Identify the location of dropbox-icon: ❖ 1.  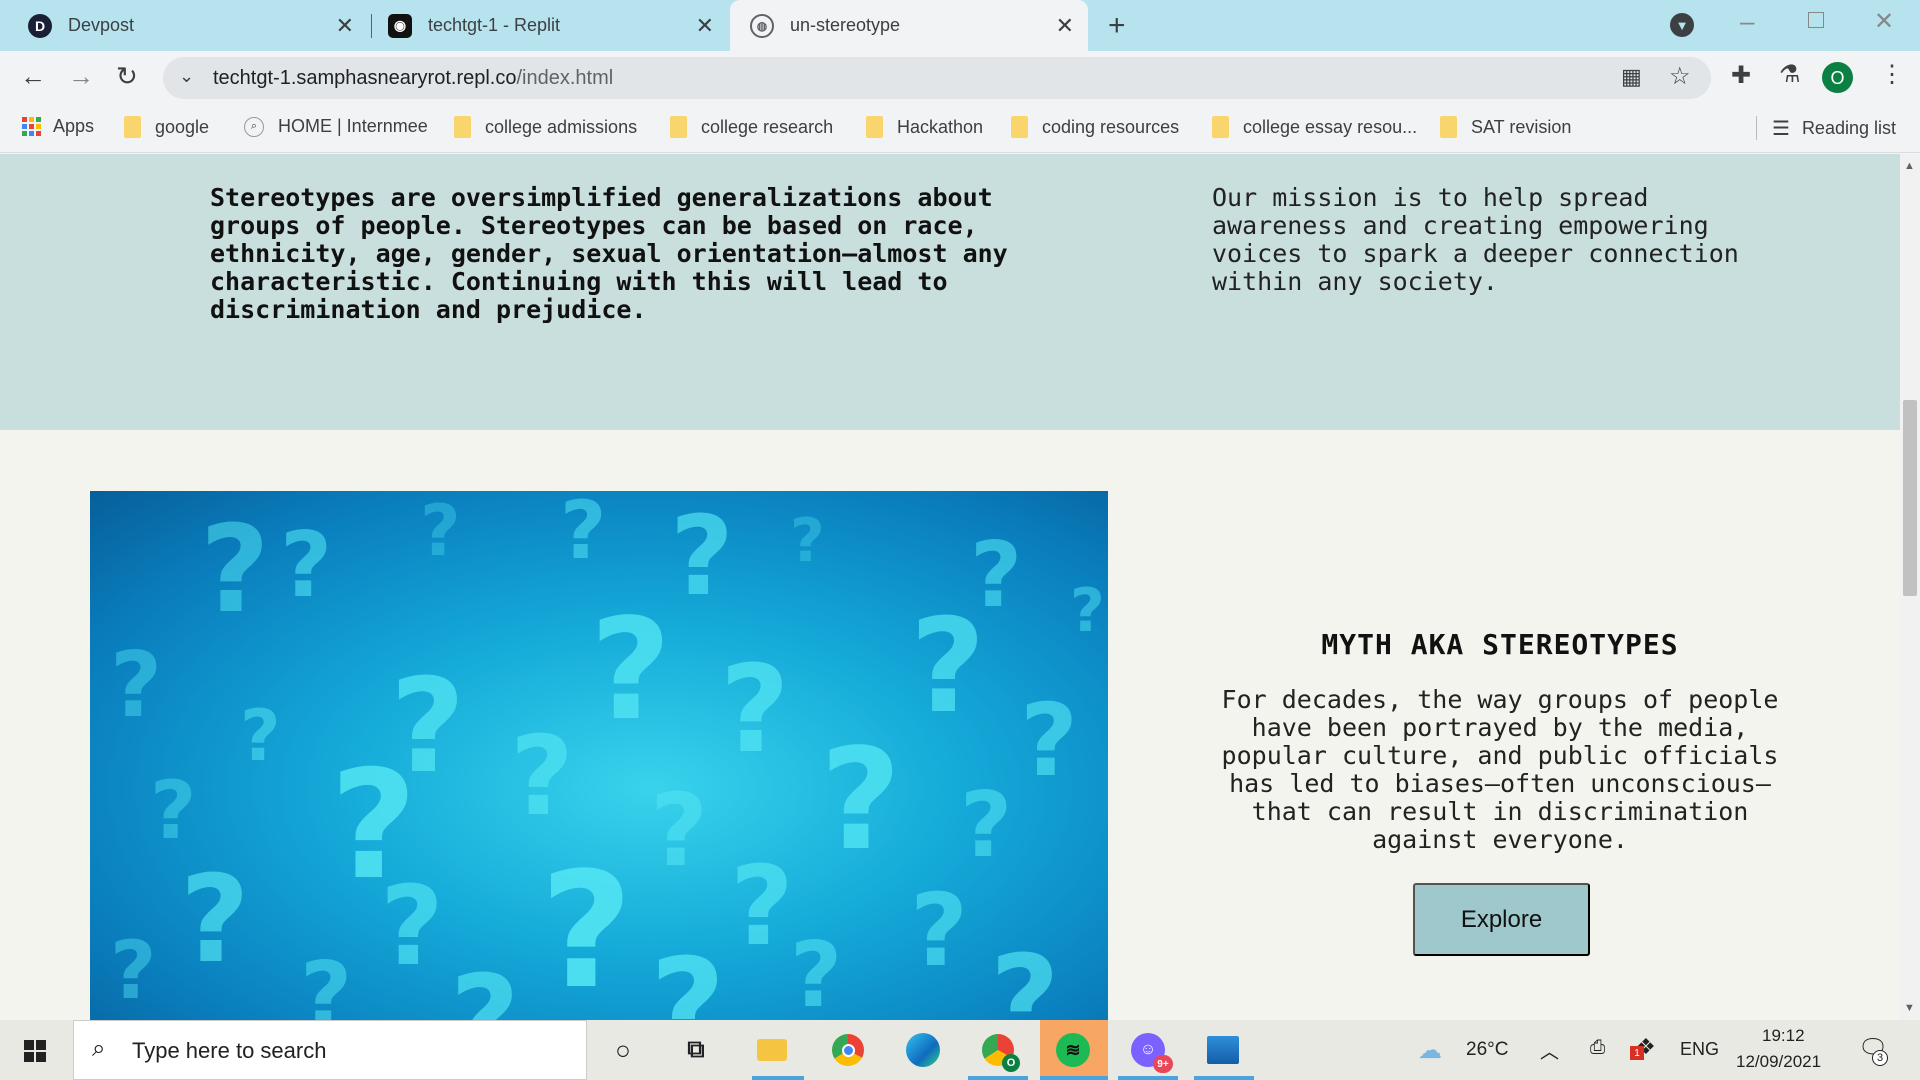
(1643, 1047).